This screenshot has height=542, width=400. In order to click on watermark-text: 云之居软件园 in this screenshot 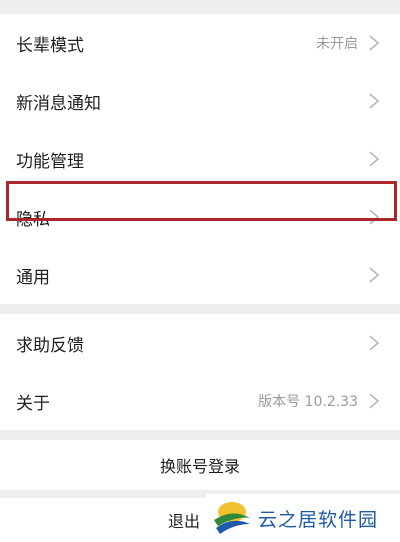, I will do `click(318, 519)`.